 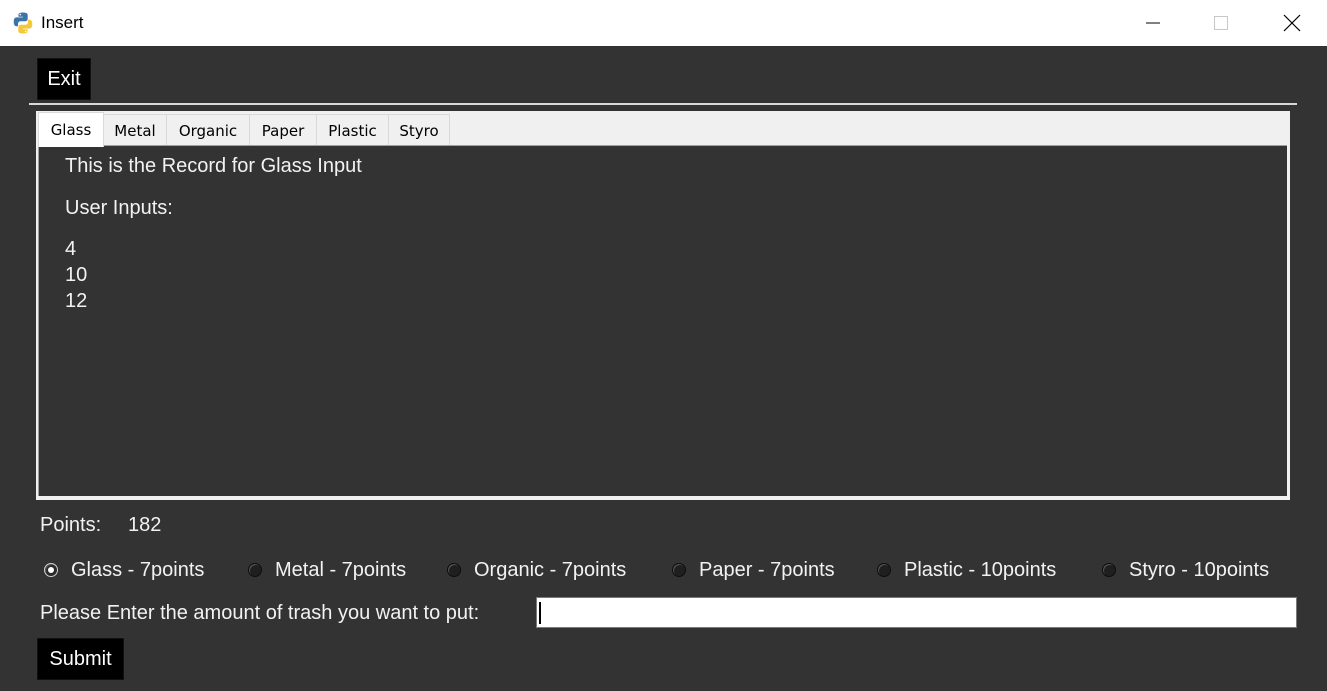 I want to click on exit-button: Exit, so click(x=64, y=79).